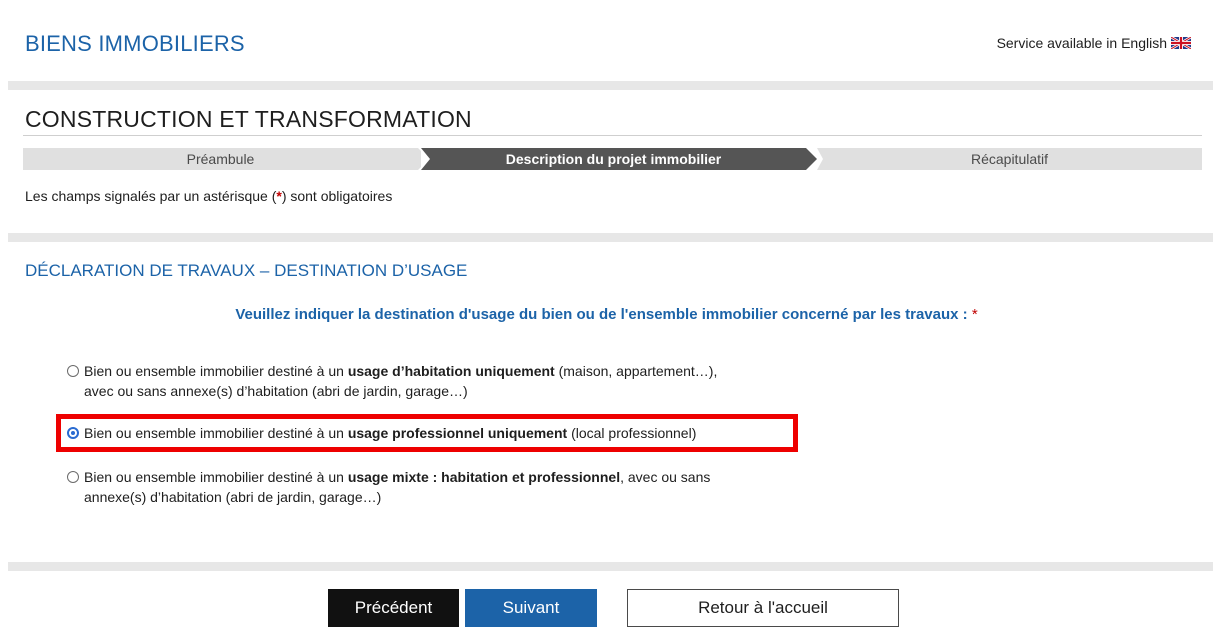 Image resolution: width=1213 pixels, height=637 pixels. What do you see at coordinates (220, 159) in the screenshot?
I see `step-preambule: Préambule` at bounding box center [220, 159].